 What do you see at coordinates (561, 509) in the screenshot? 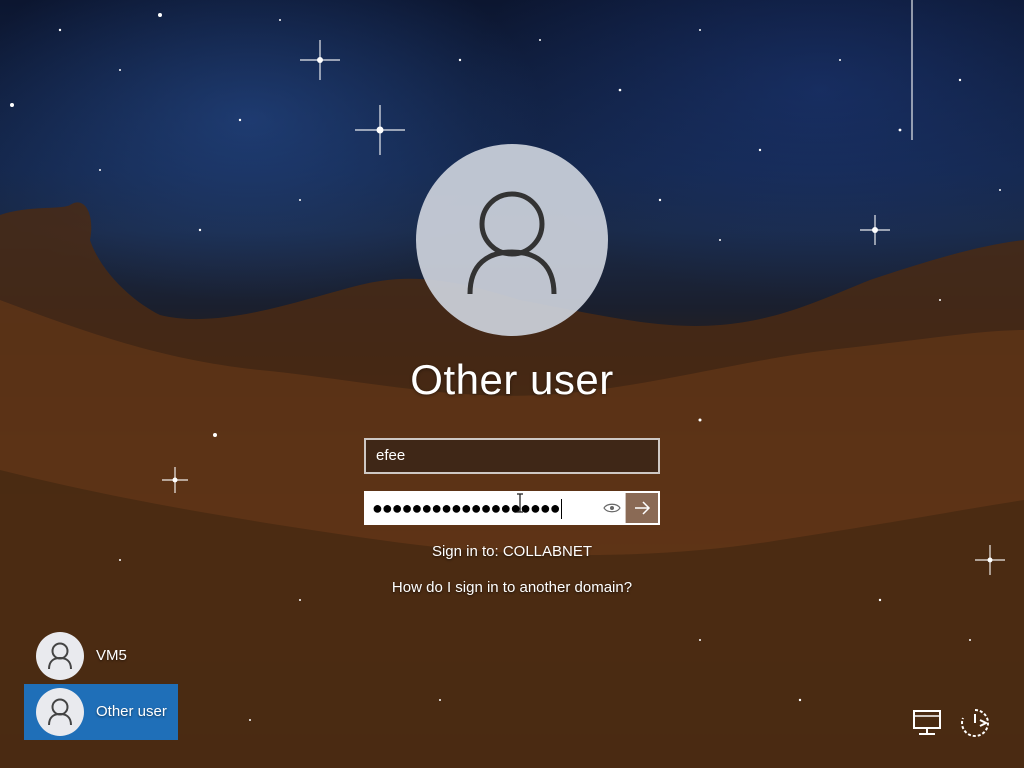
I see `text-caret` at bounding box center [561, 509].